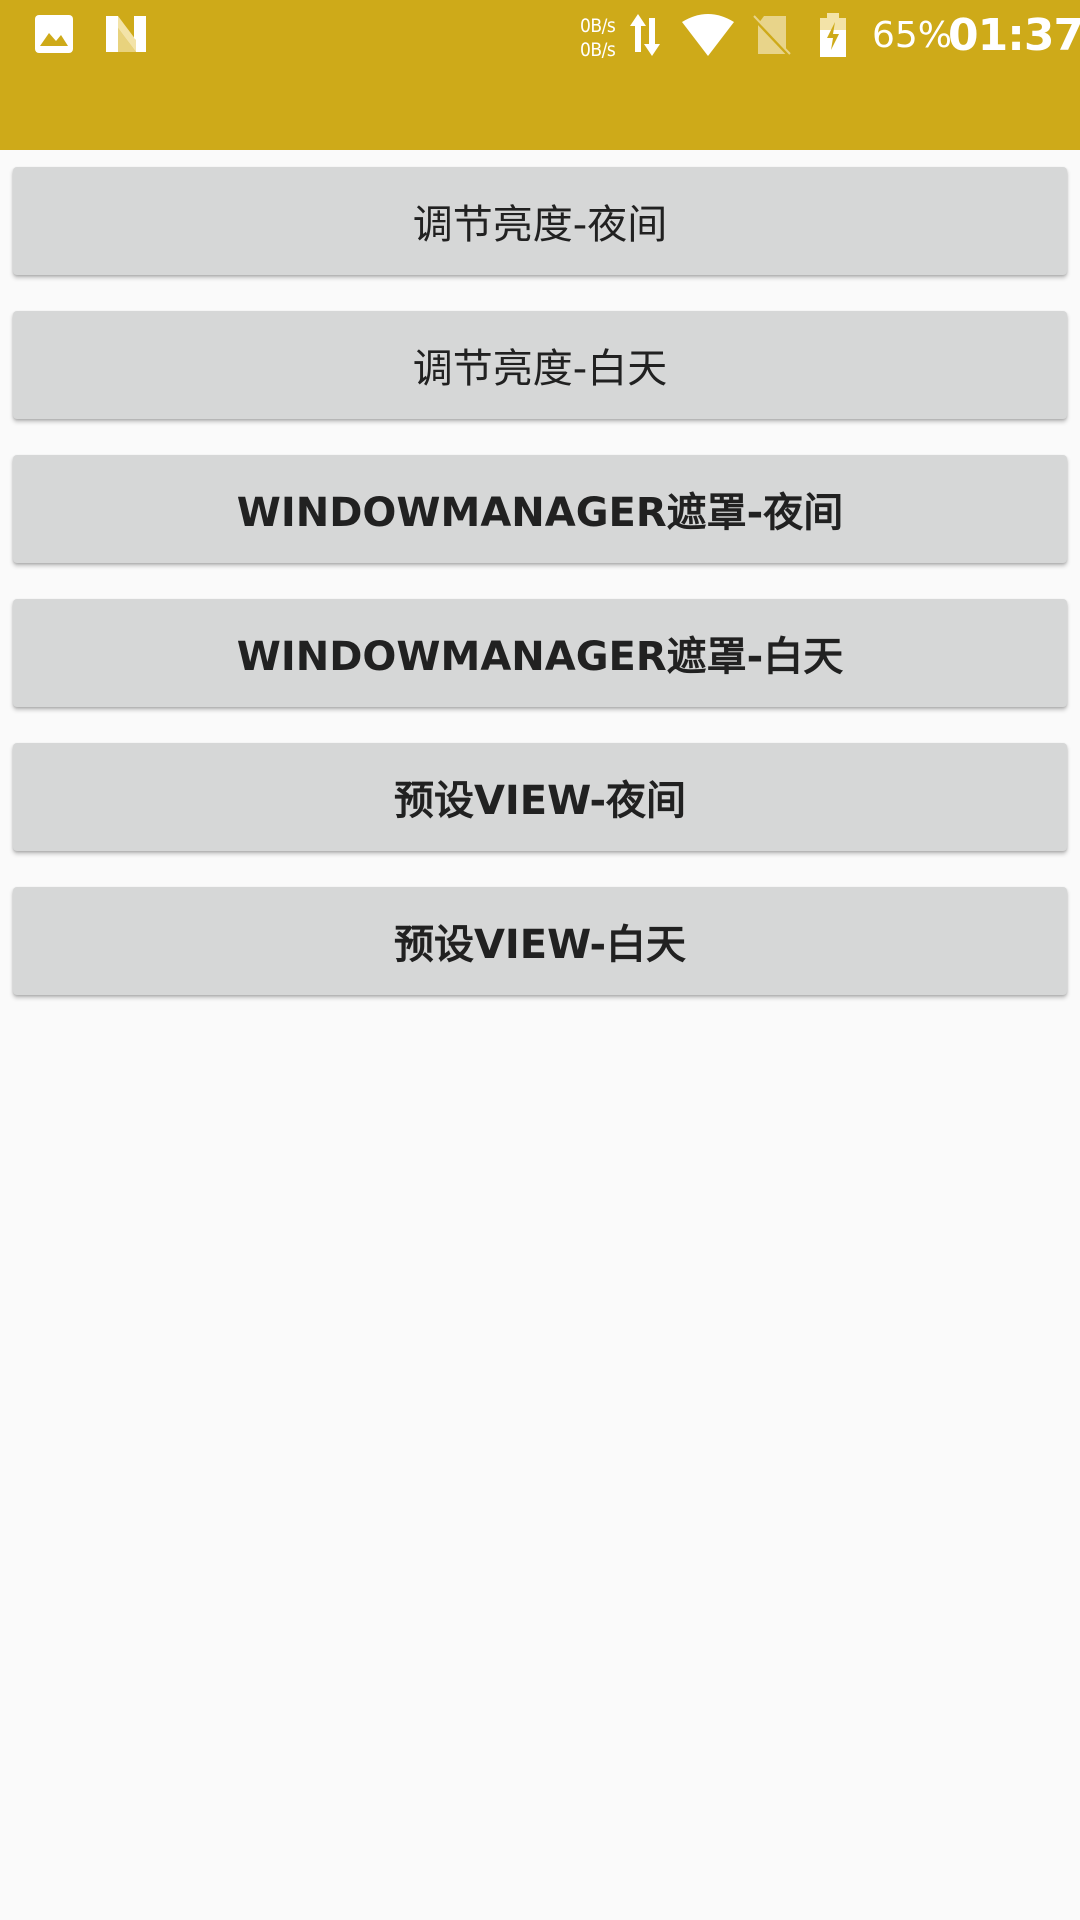 The image size is (1080, 1920). I want to click on preset-view-night-button: 预设VIEW-夜间, so click(540, 797).